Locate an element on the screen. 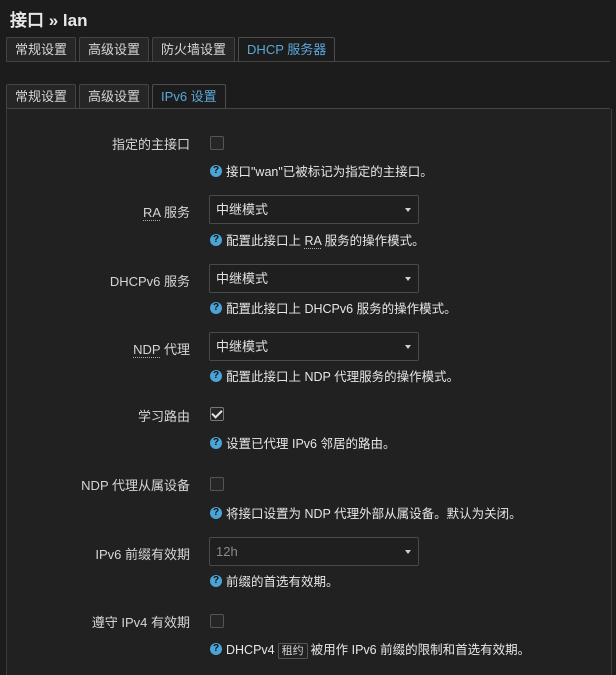 This screenshot has height=675, width=616. ipv4-lifetime-checkbox is located at coordinates (217, 621).